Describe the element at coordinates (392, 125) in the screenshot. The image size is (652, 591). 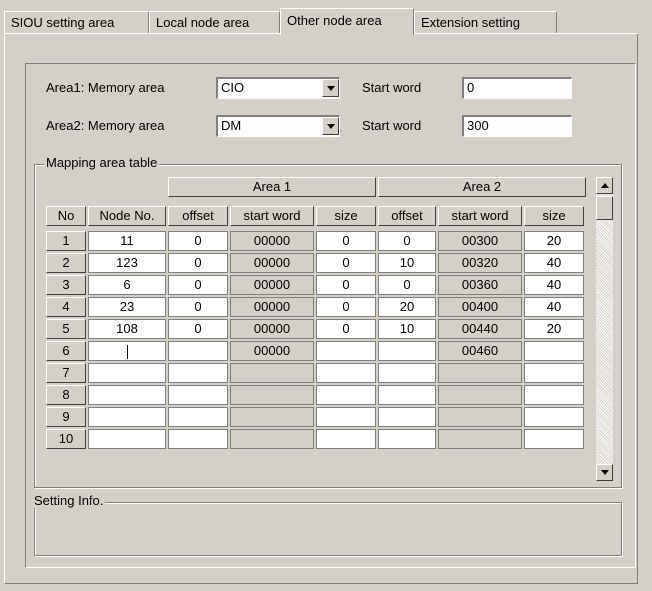
I see `area2-start-word-label: Start word` at that location.